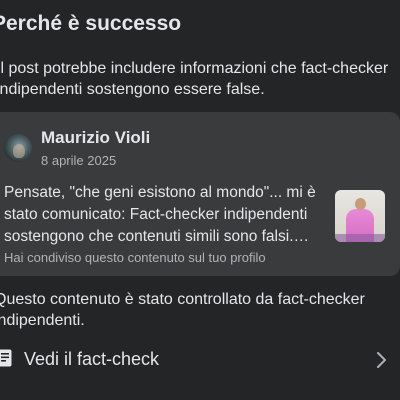 The height and width of the screenshot is (400, 400). I want to click on author-avatar, so click(18, 148).